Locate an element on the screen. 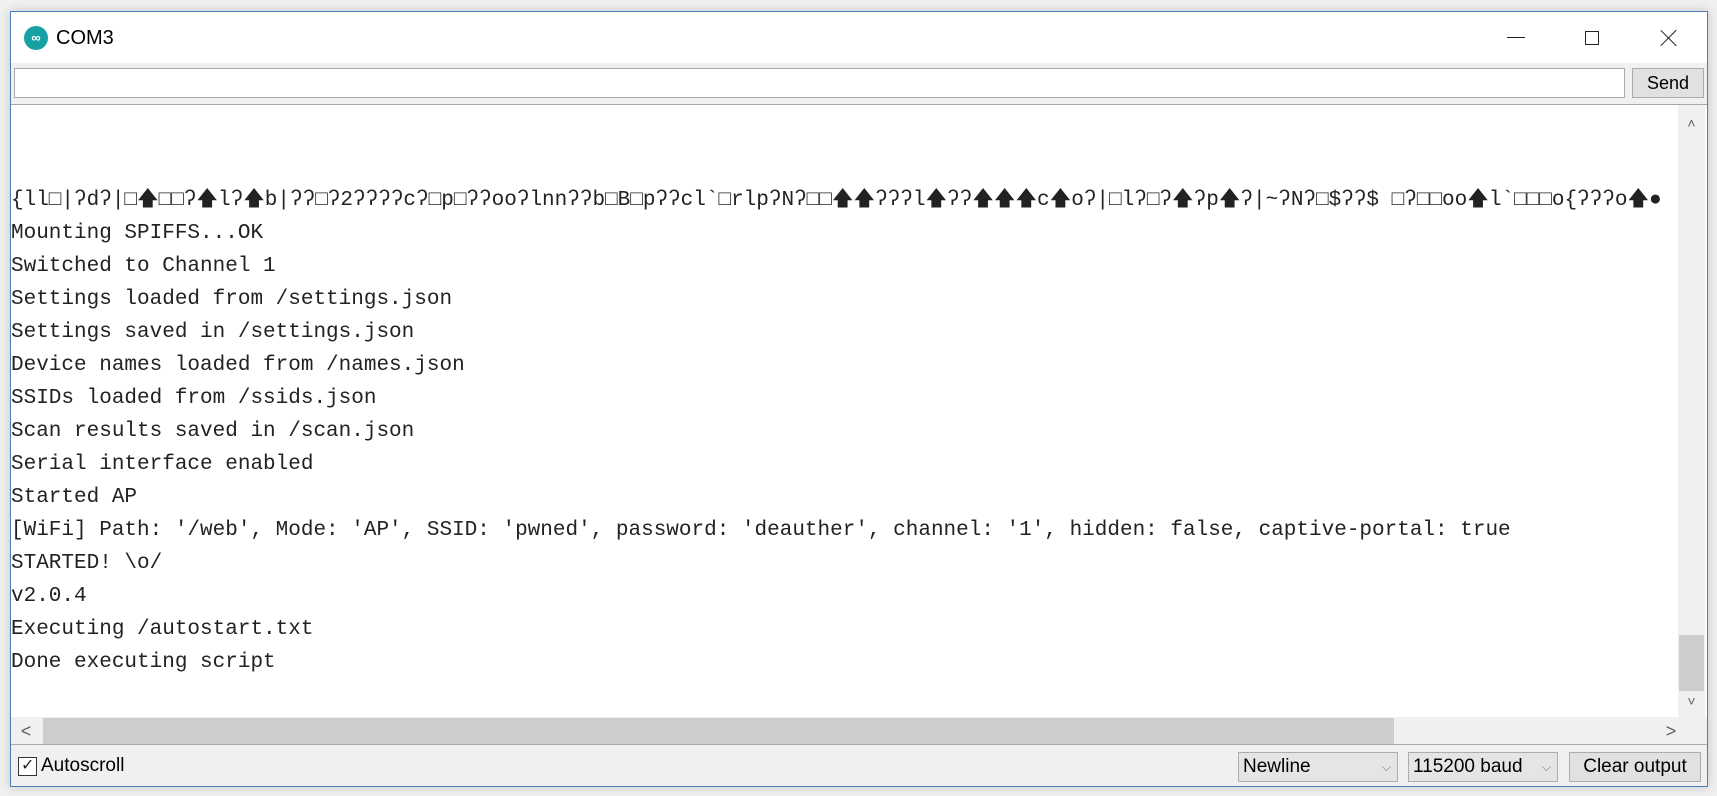 The height and width of the screenshot is (796, 1717). checkmark-icon: ✓ is located at coordinates (28, 765).